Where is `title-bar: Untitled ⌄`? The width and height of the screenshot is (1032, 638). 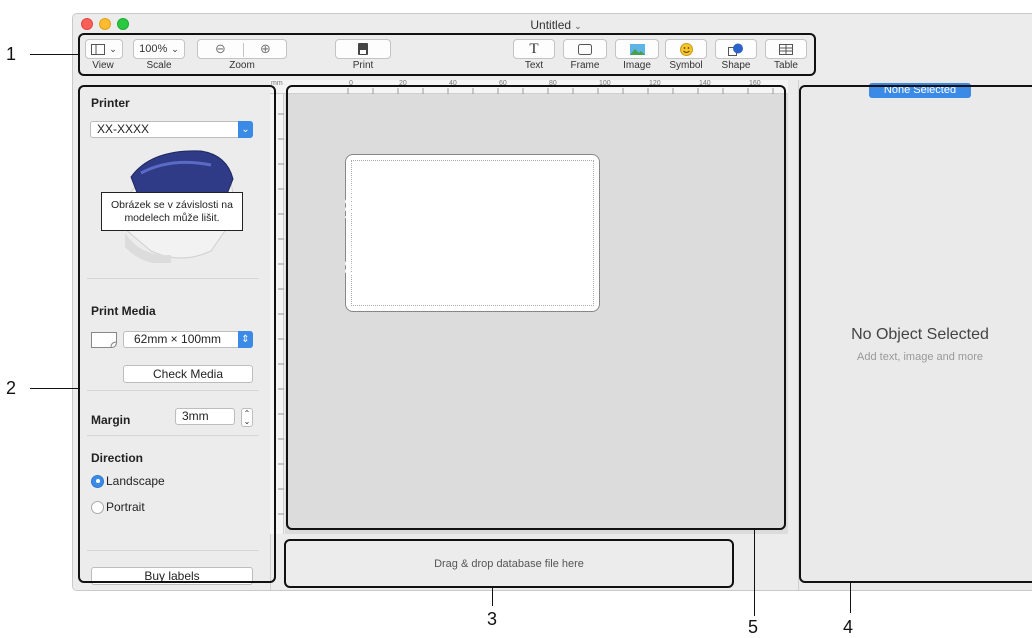 title-bar: Untitled ⌄ is located at coordinates (552, 24).